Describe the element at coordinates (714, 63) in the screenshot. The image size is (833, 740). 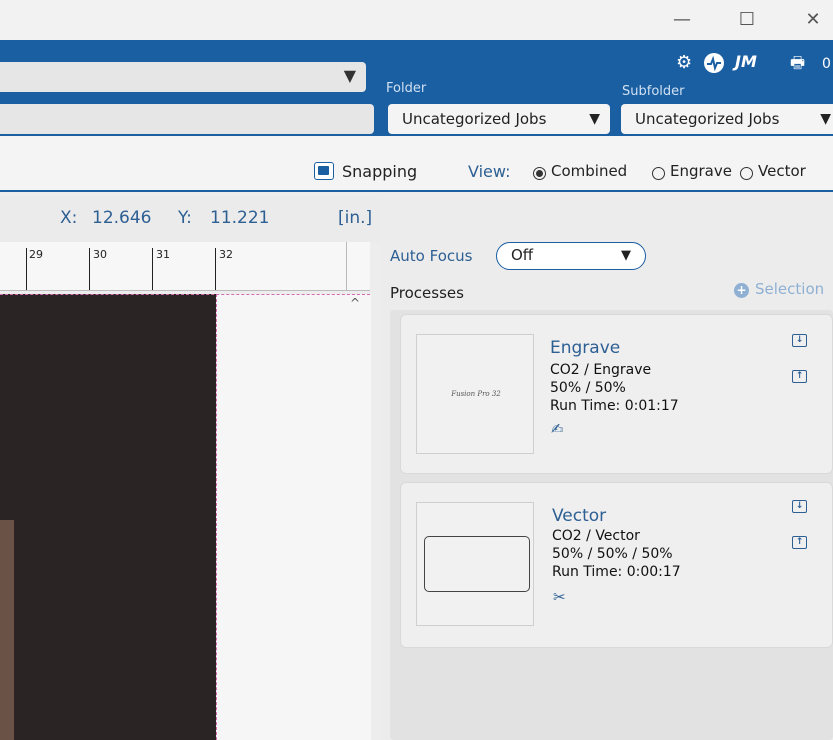
I see `pulse-icon` at that location.